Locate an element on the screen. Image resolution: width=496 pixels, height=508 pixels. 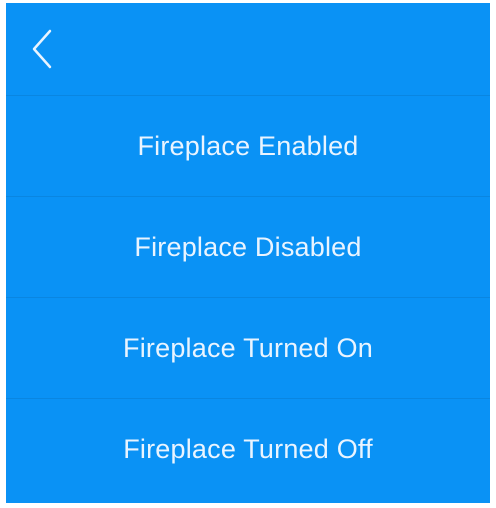
menu-item-label: Fireplace Turned Off is located at coordinates (248, 449).